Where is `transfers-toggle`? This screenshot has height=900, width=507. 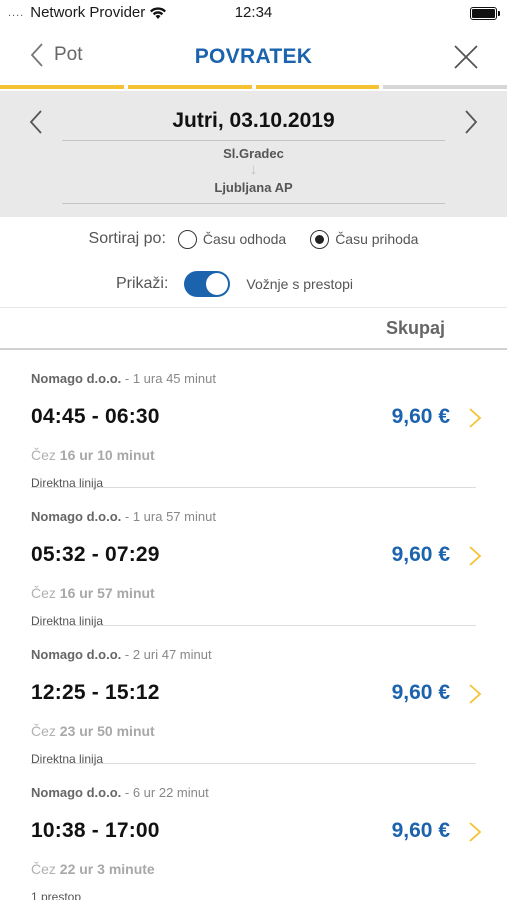
transfers-toggle is located at coordinates (207, 284).